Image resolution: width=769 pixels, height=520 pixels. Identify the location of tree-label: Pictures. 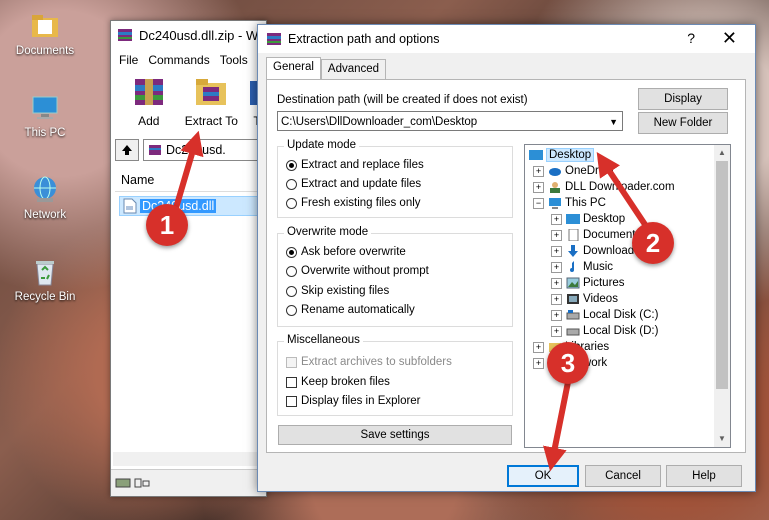
(604, 283).